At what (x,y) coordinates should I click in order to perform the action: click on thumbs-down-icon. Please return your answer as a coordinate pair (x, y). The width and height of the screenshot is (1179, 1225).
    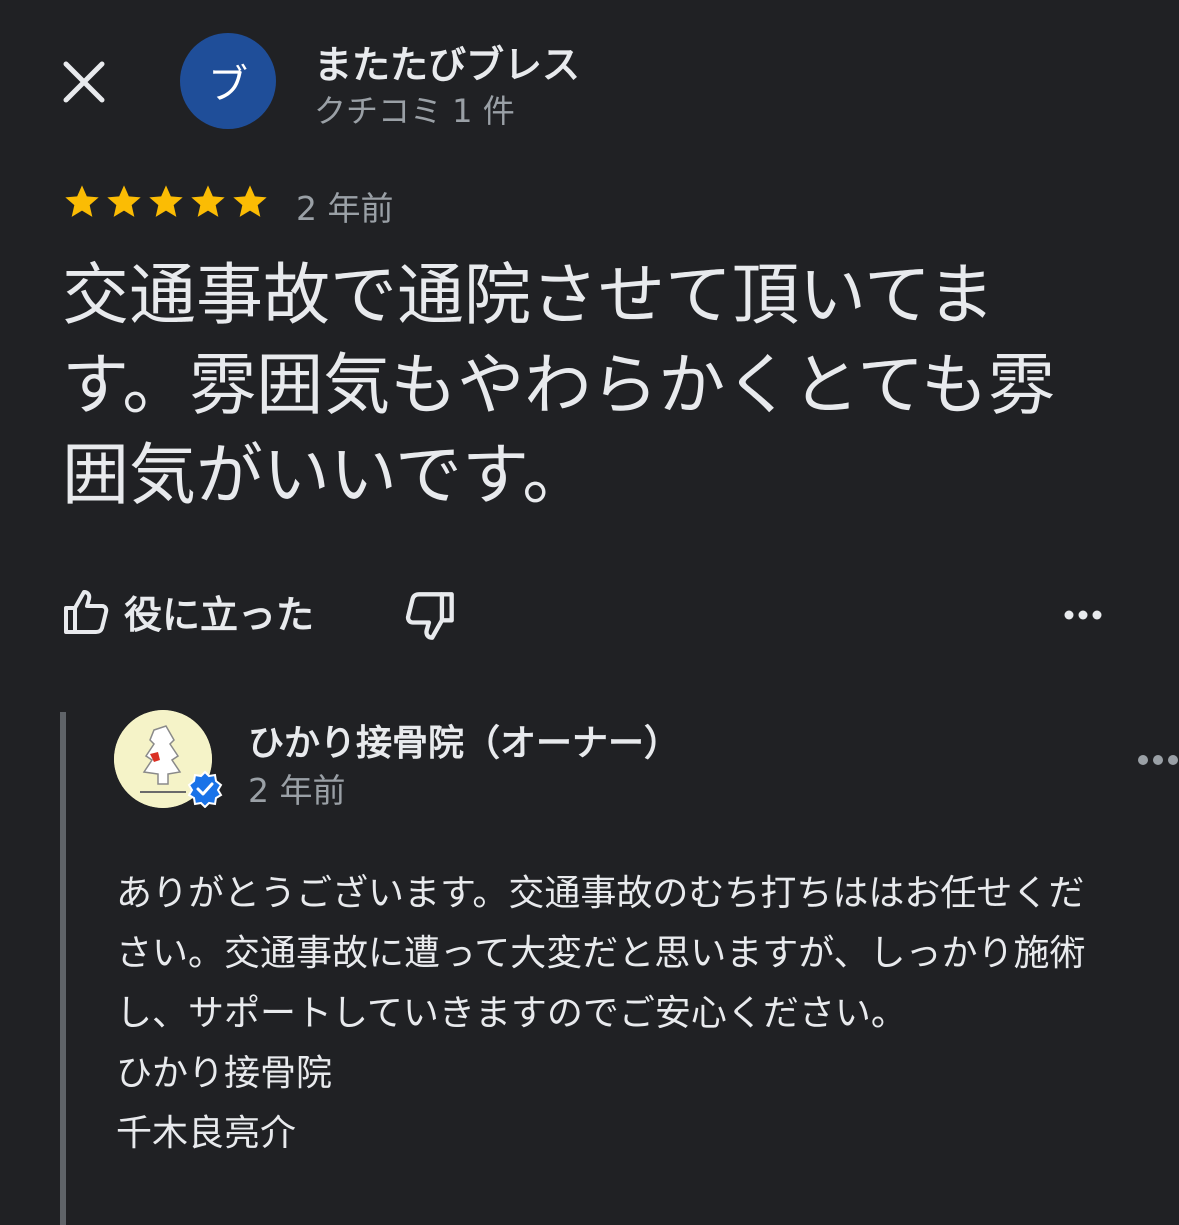
    Looking at the image, I should click on (429, 616).